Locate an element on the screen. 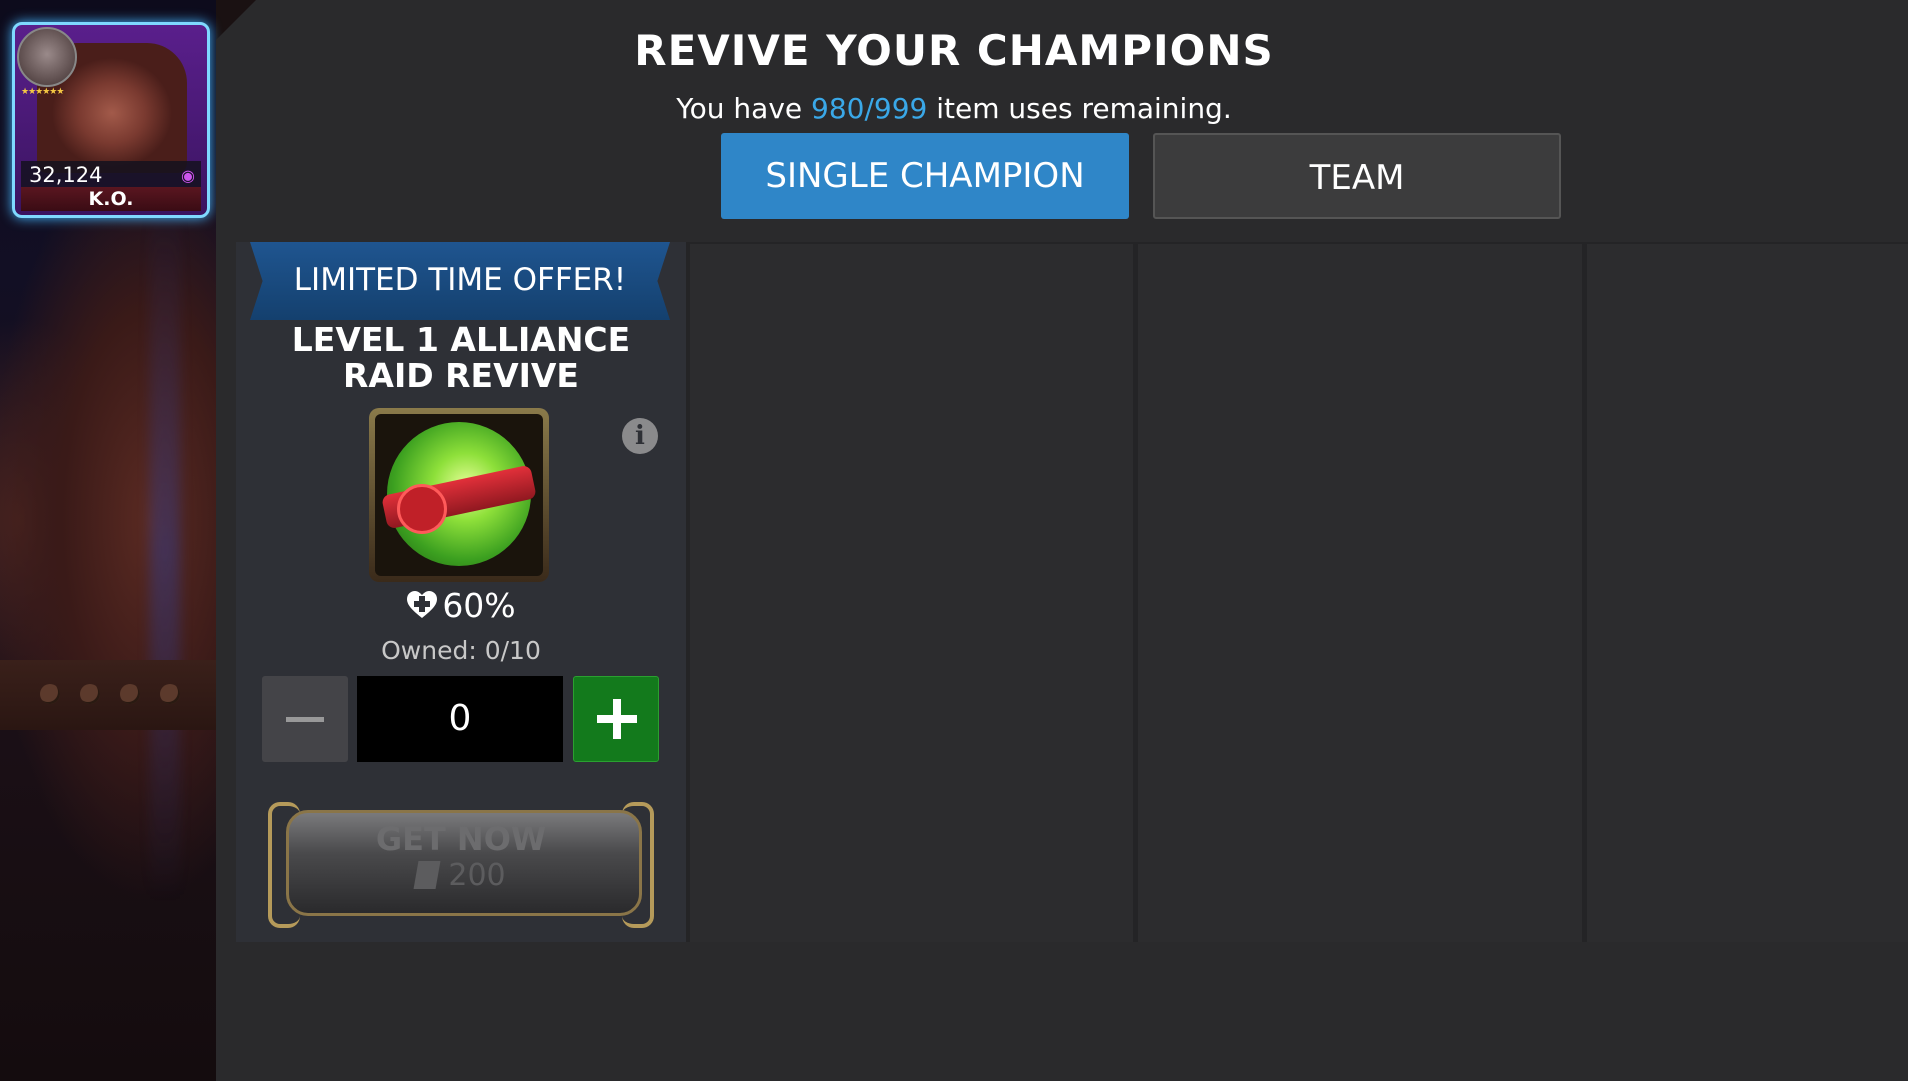 This screenshot has width=1908, height=1081. quantity-value: 0 is located at coordinates (460, 719).